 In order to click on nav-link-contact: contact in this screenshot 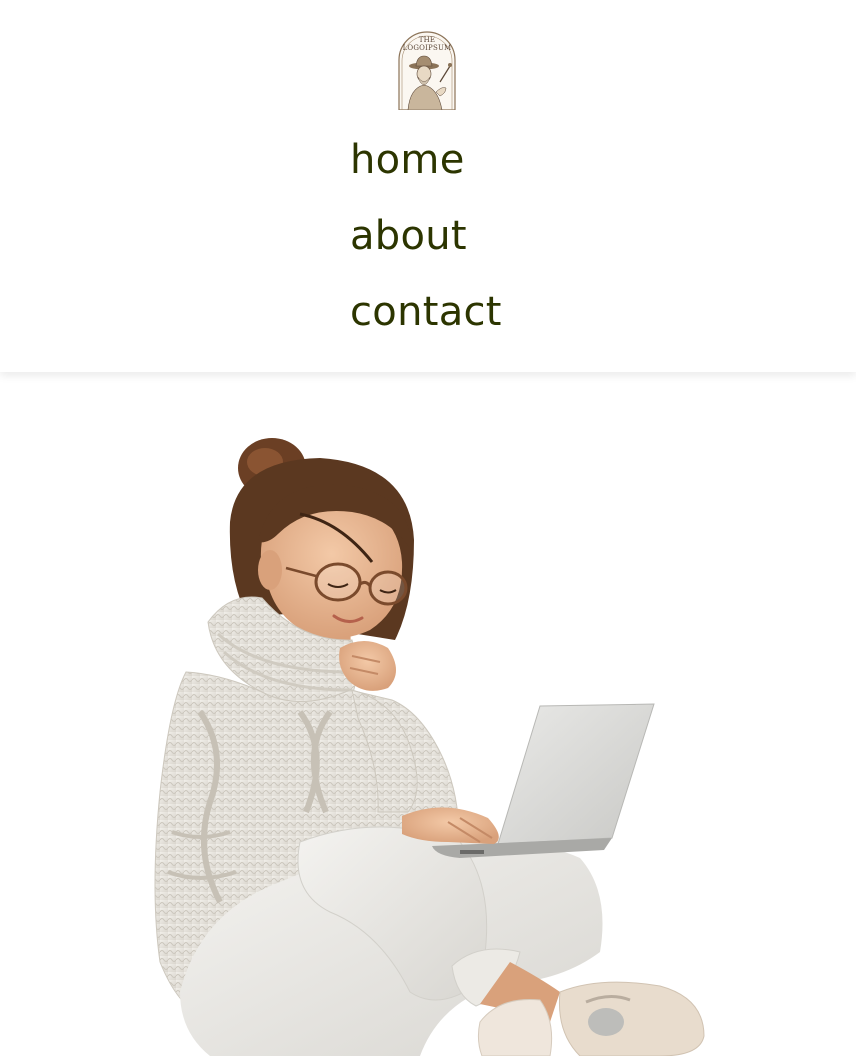, I will do `click(426, 322)`.